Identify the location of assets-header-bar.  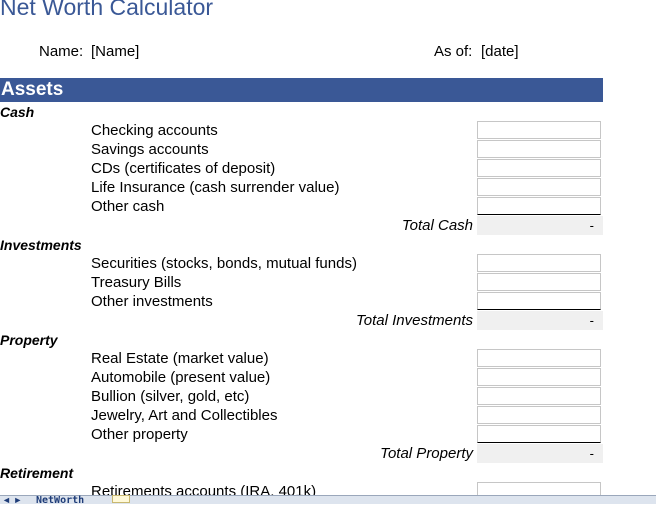
(301, 90).